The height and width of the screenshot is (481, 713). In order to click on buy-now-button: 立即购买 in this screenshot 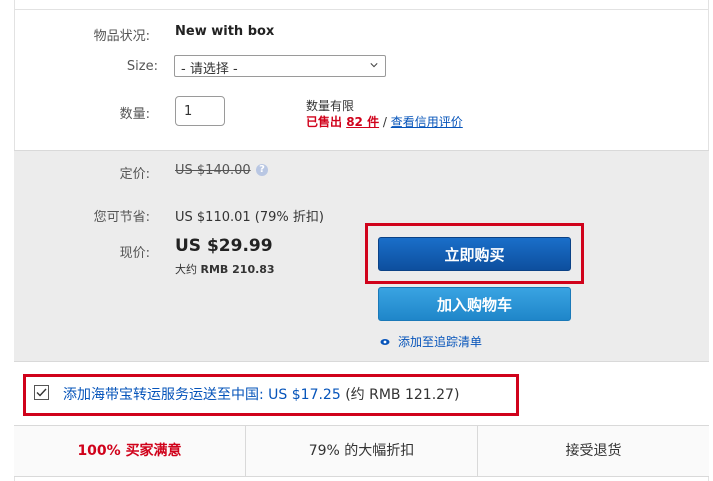, I will do `click(474, 254)`.